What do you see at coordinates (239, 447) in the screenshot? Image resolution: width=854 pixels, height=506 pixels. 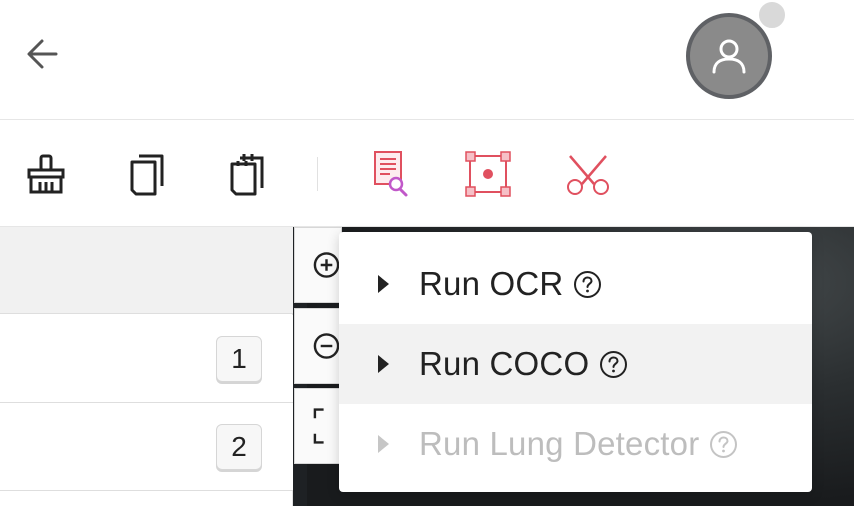 I see `item-number-badge: 2` at bounding box center [239, 447].